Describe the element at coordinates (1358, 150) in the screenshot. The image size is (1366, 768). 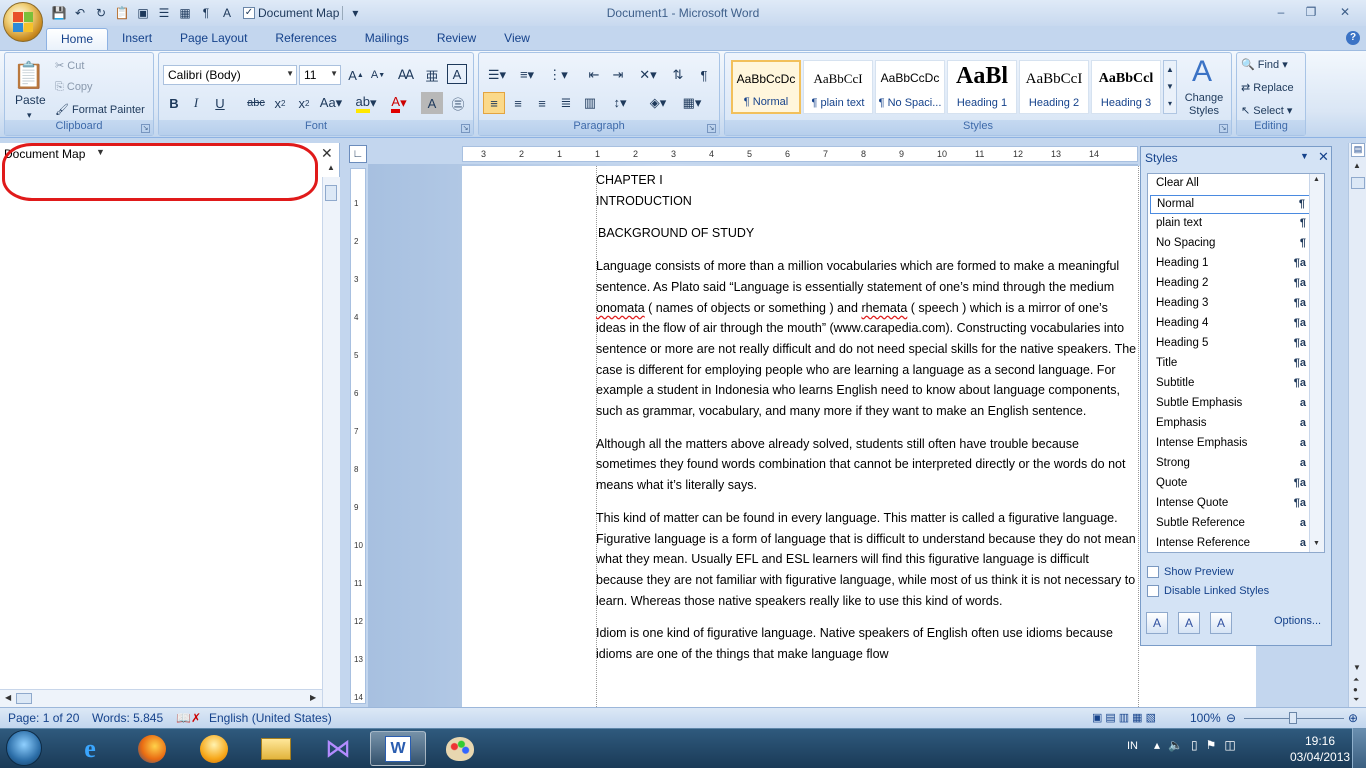
I see `ruler-toggle-icon: ▤` at that location.